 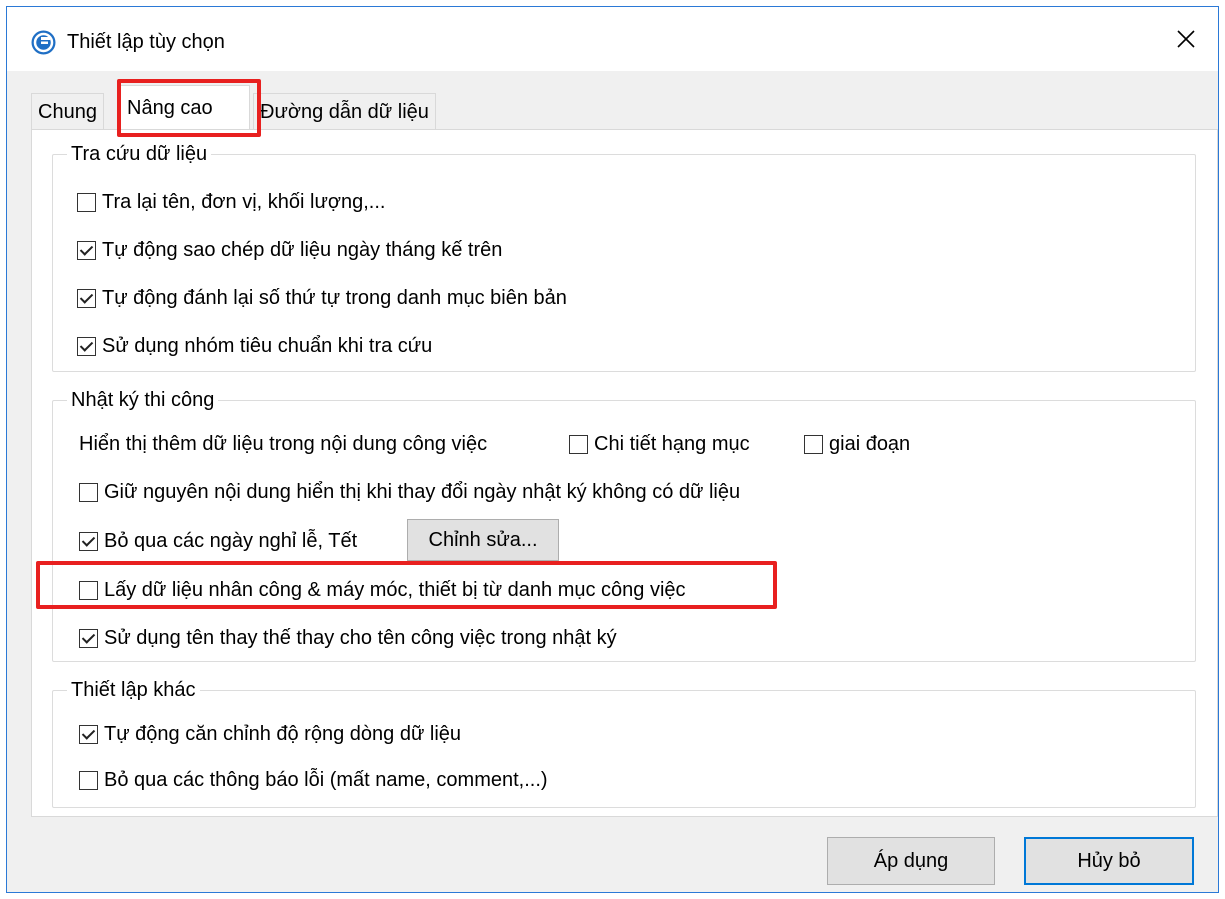 I want to click on option-detail-item: Chi tiết hạng mục, so click(x=659, y=444).